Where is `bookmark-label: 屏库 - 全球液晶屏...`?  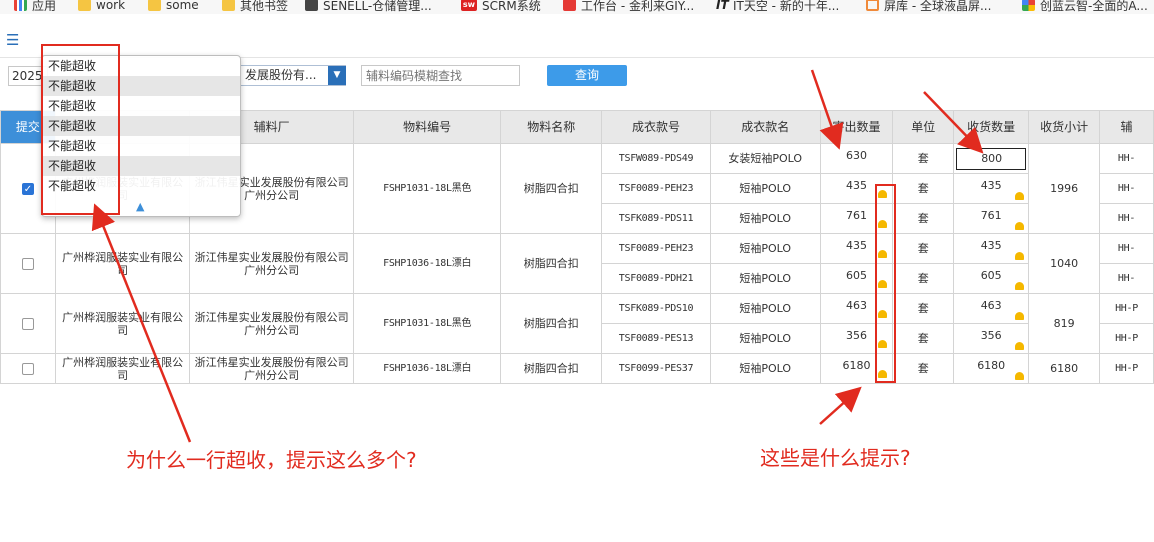
bookmark-label: 屏库 - 全球液晶屏... is located at coordinates (938, 6).